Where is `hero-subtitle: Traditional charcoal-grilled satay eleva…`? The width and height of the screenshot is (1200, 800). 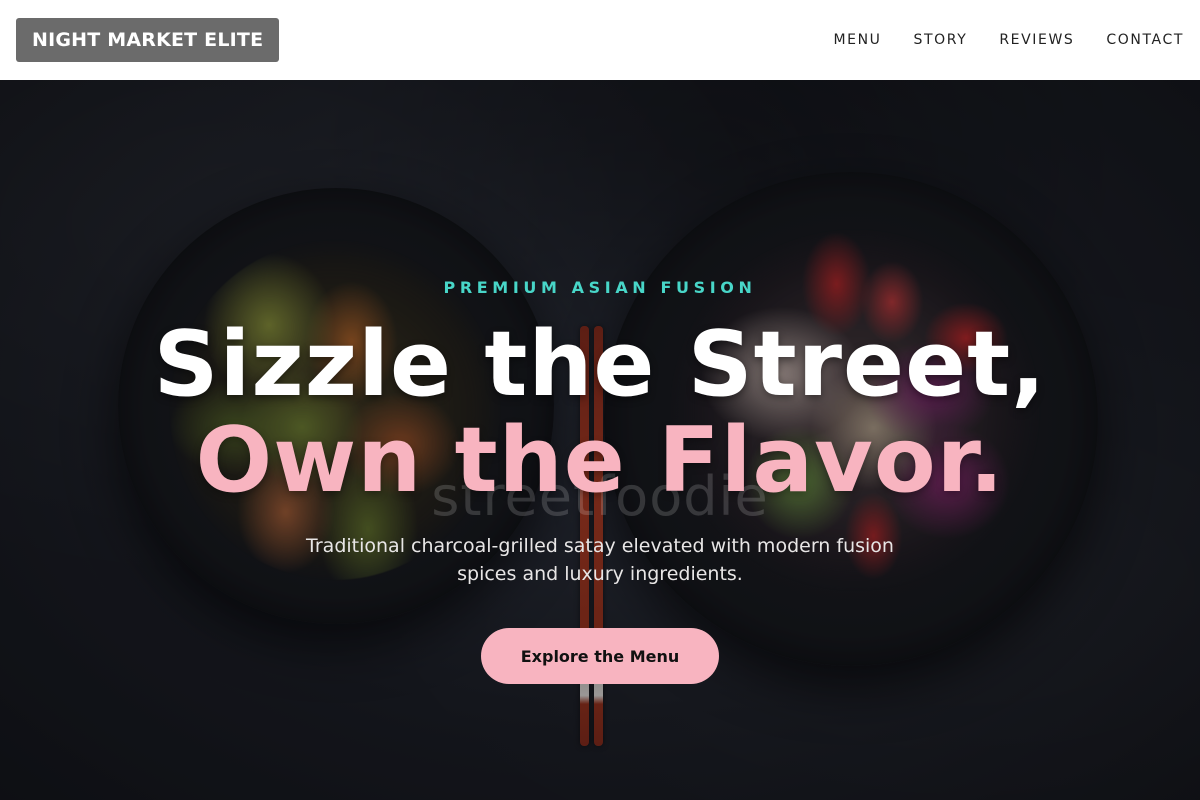
hero-subtitle: Traditional charcoal-grilled satay eleva… is located at coordinates (600, 560).